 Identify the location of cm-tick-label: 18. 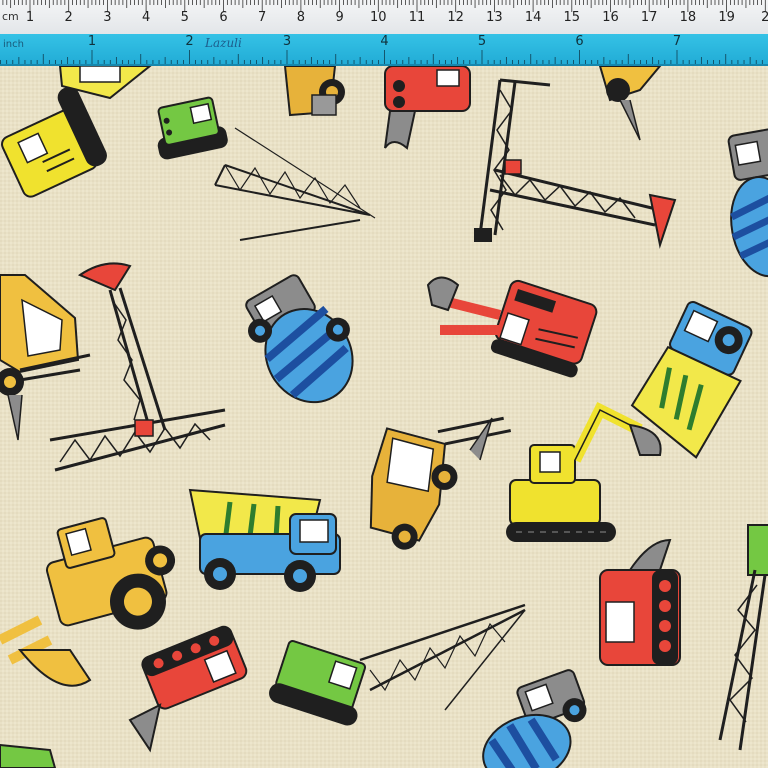
(688, 17).